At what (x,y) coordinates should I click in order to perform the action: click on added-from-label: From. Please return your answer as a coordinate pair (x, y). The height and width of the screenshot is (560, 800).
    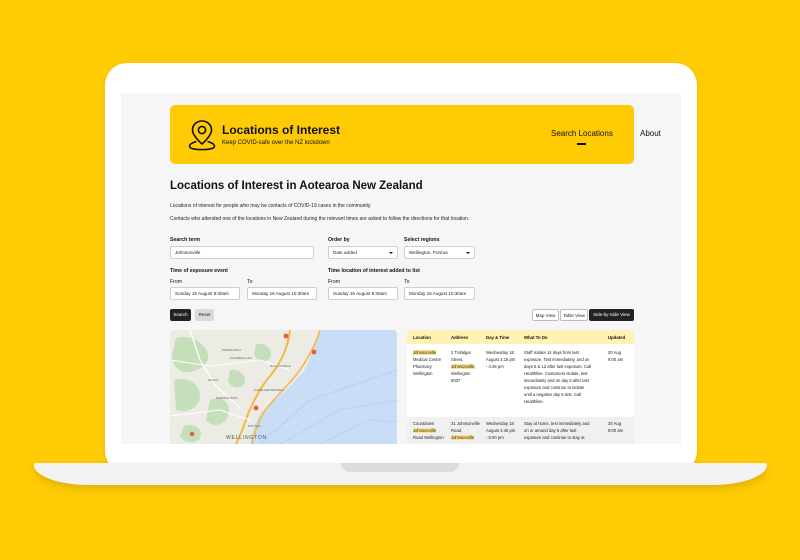
    Looking at the image, I should click on (334, 282).